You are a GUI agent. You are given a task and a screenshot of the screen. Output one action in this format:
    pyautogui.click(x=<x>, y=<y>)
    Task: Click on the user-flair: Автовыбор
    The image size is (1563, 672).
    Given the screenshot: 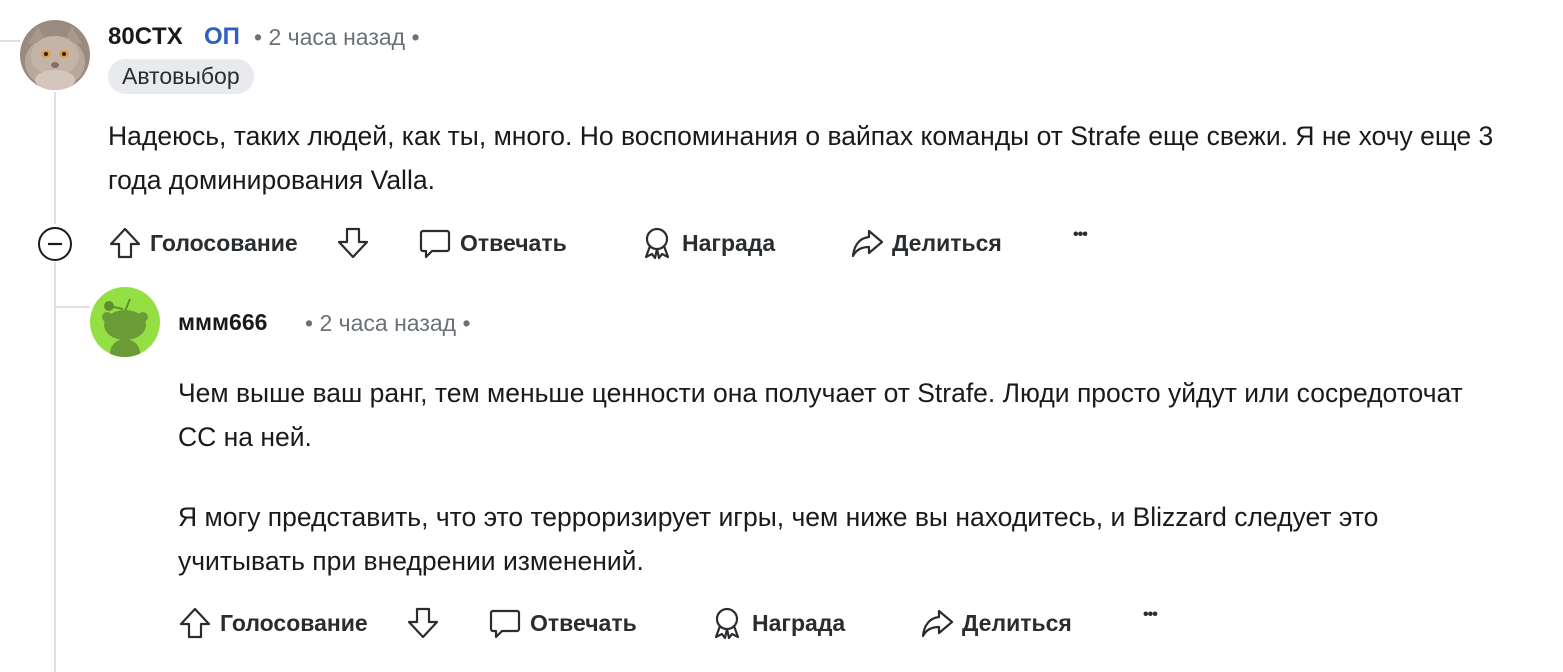 What is the action you would take?
    pyautogui.click(x=181, y=76)
    